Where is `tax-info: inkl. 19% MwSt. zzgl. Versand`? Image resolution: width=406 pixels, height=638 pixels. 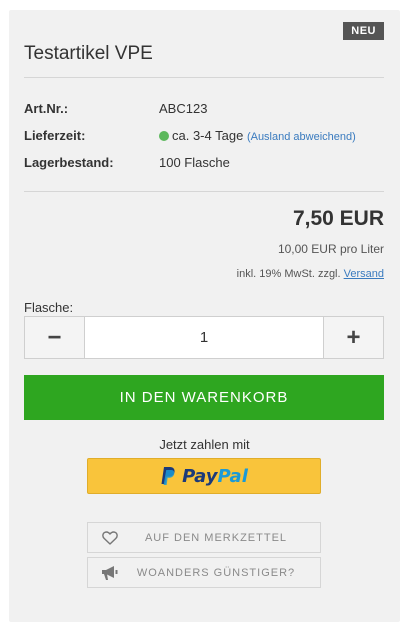 tax-info: inkl. 19% MwSt. zzgl. Versand is located at coordinates (310, 274).